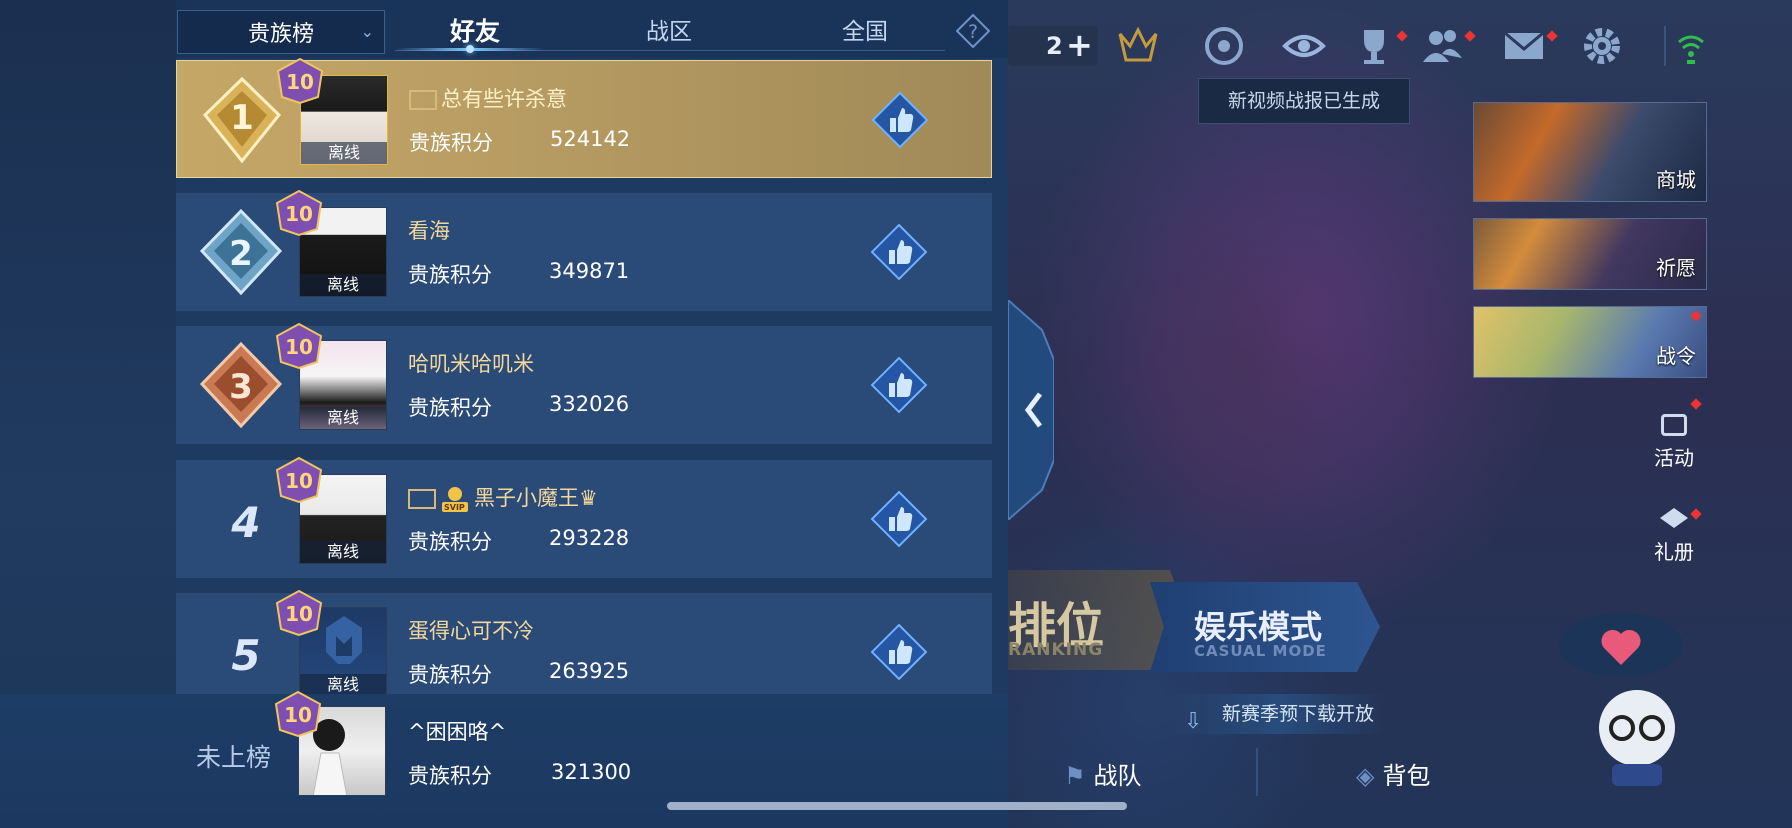 This screenshot has width=1792, height=828. Describe the element at coordinates (1590, 152) in the screenshot. I see `shop-card: 商城` at that location.